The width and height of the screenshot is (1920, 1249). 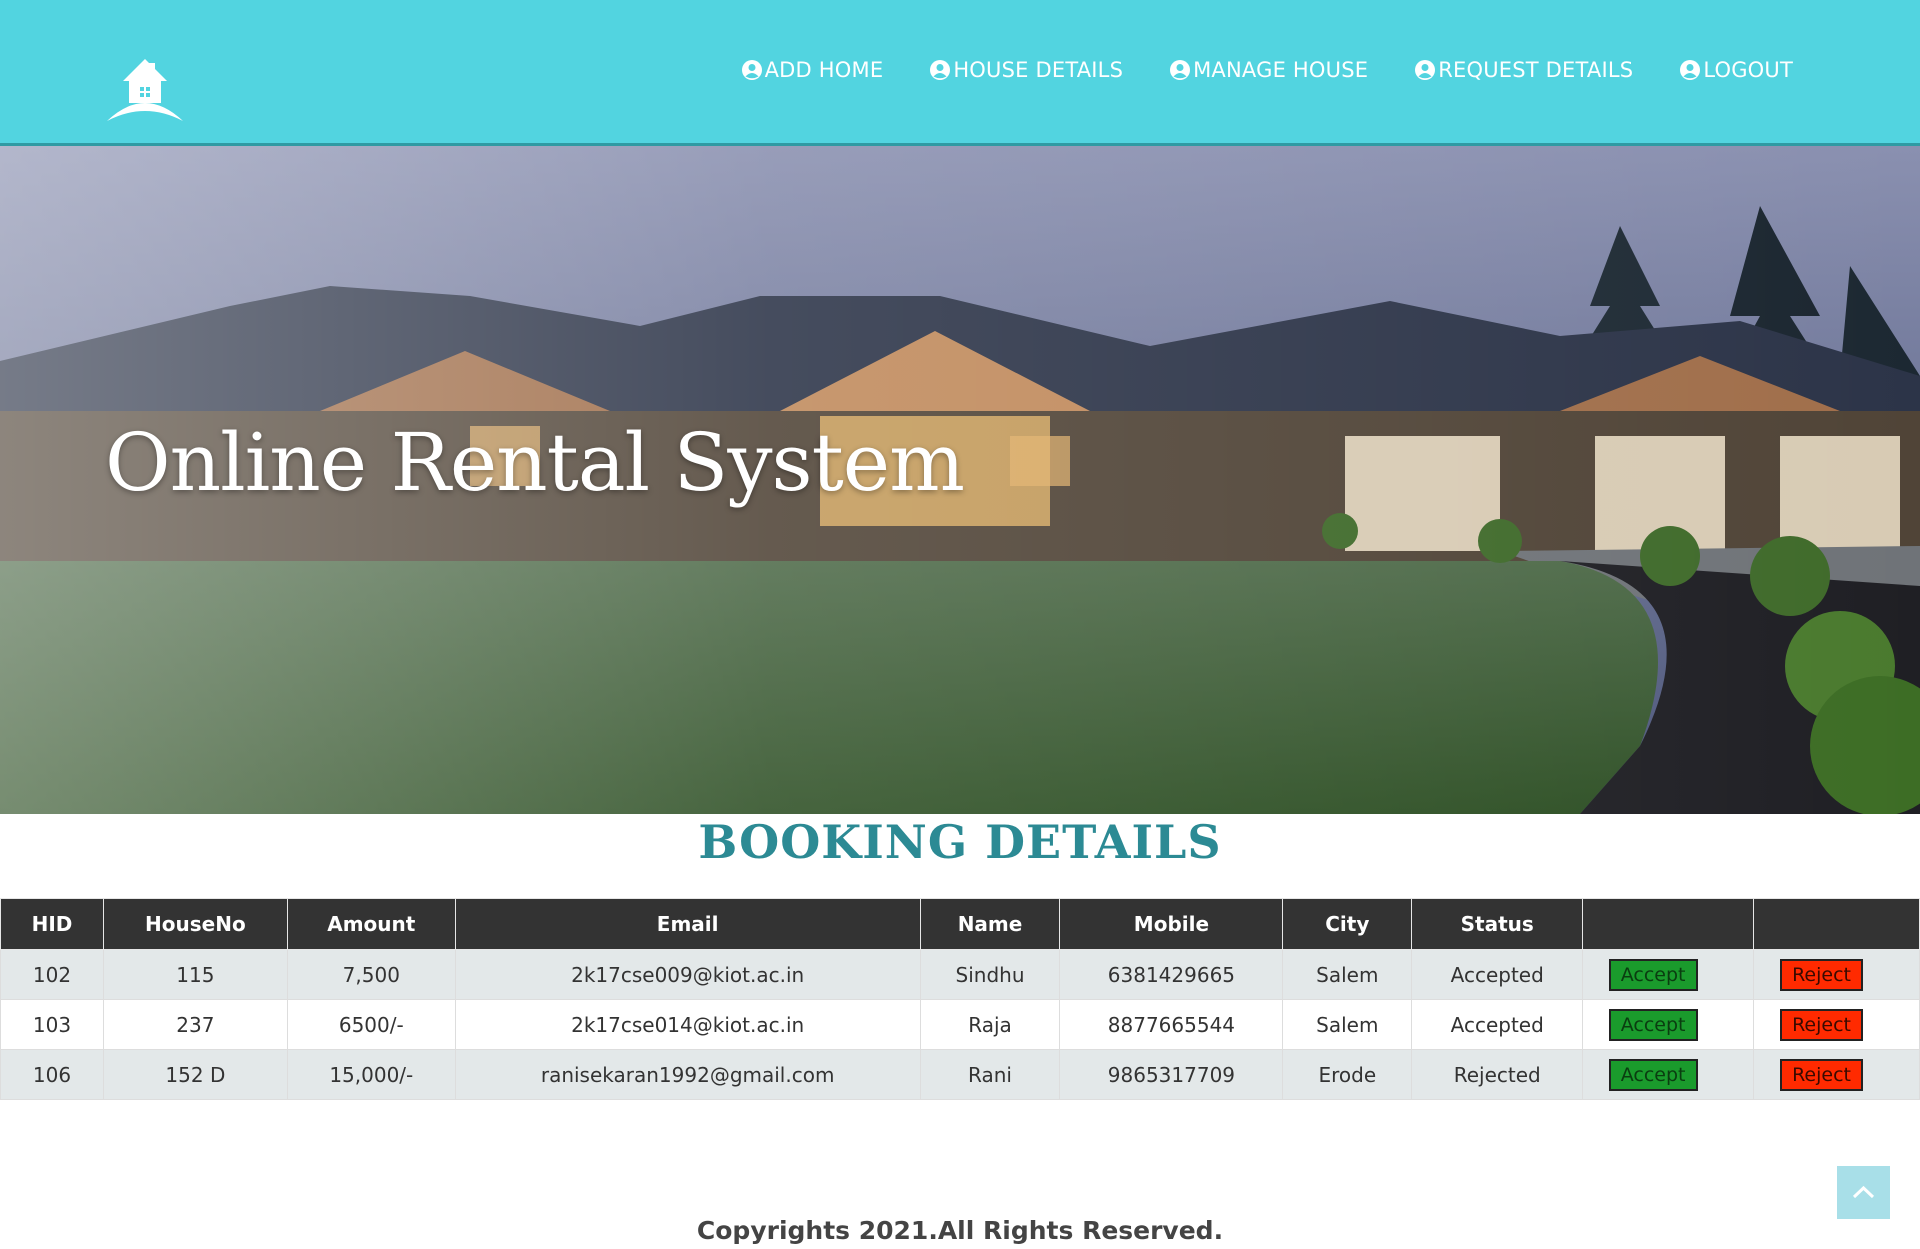 What do you see at coordinates (52, 1024) in the screenshot?
I see `cell-hid: 103` at bounding box center [52, 1024].